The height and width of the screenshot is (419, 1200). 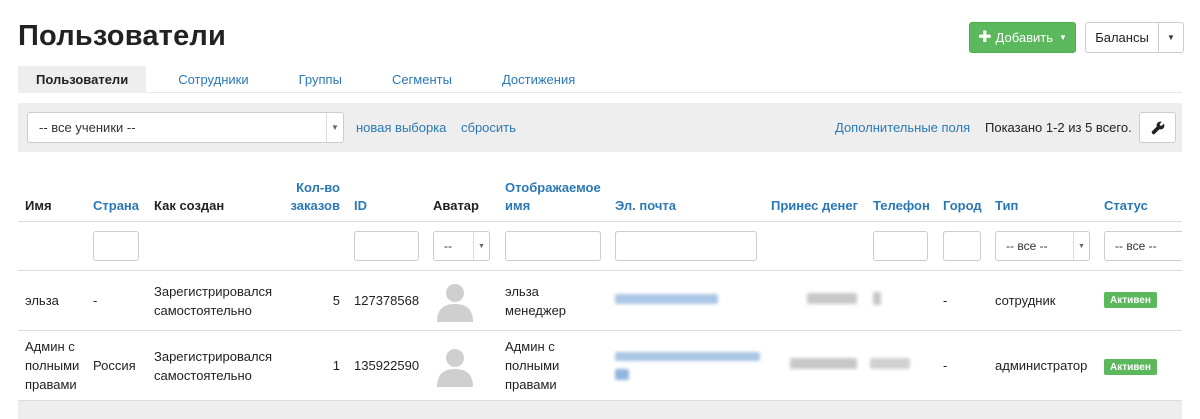 What do you see at coordinates (488, 127) in the screenshot?
I see `reset-link: сбросить` at bounding box center [488, 127].